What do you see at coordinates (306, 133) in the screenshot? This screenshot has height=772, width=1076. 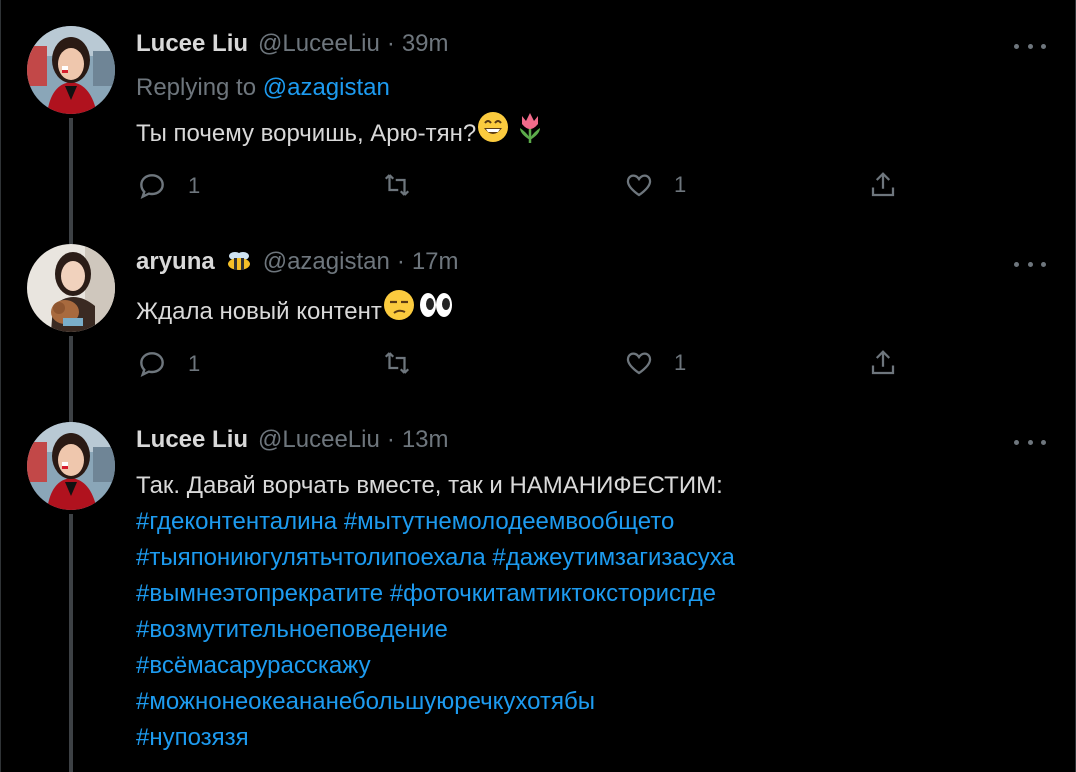 I see `tweet-text-content: Ты почему ворчишь, Арю-тян?` at bounding box center [306, 133].